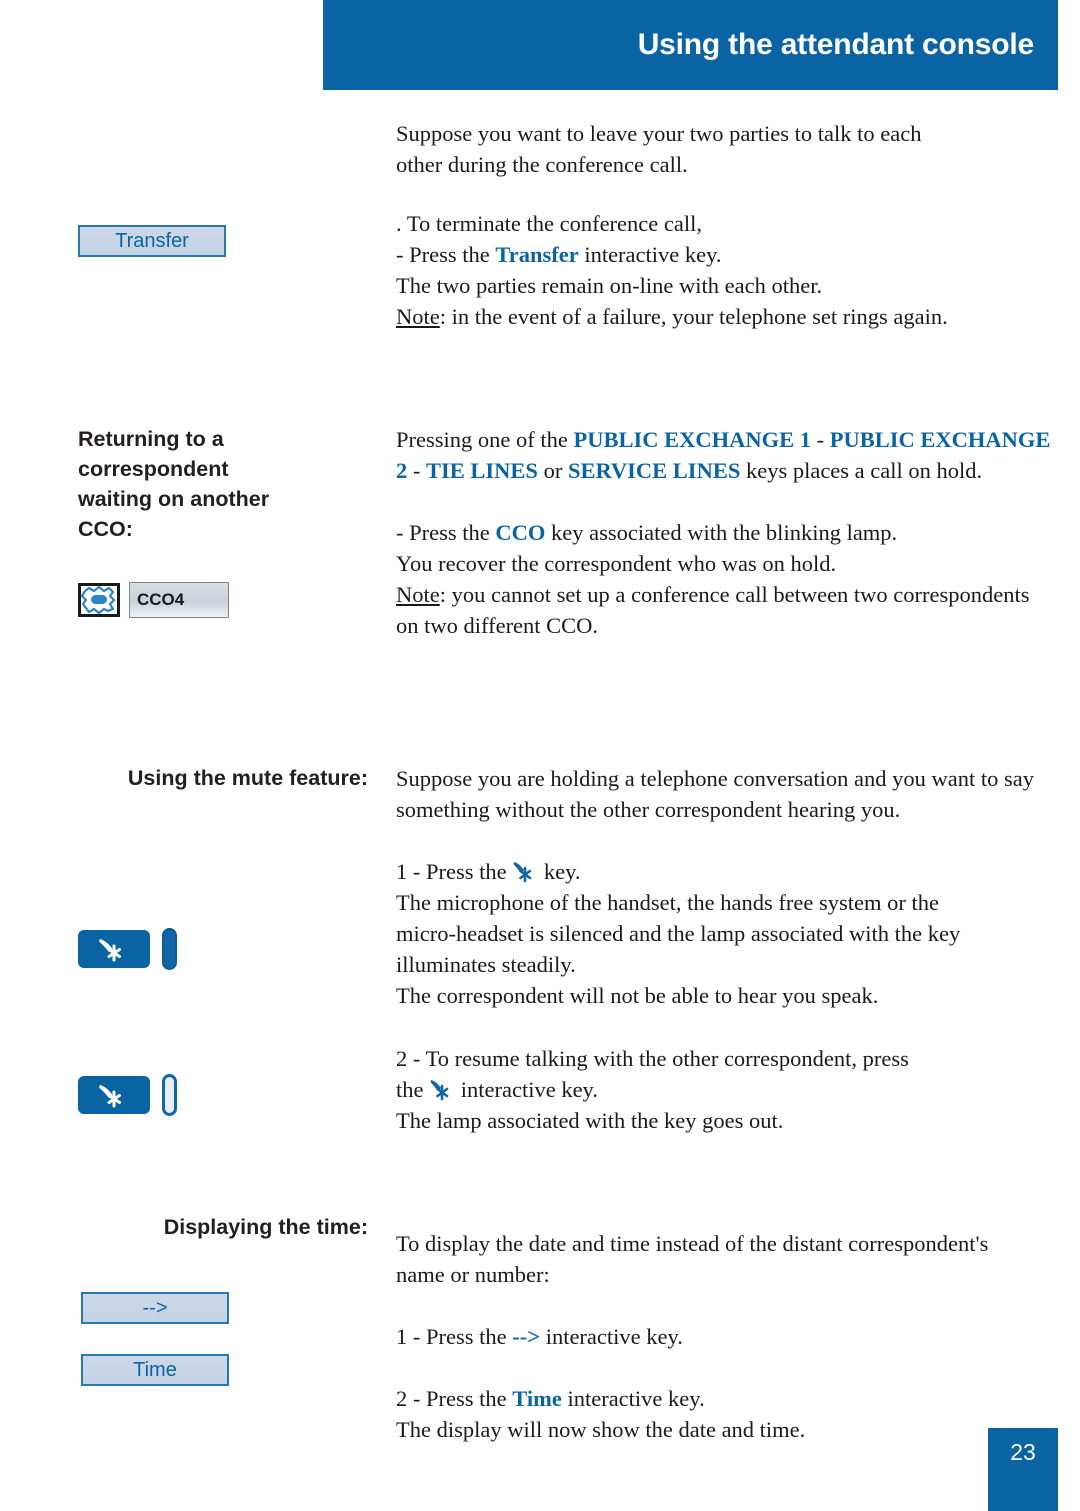 Image resolution: width=1080 pixels, height=1511 pixels. I want to click on mute-key-button-off, so click(114, 1095).